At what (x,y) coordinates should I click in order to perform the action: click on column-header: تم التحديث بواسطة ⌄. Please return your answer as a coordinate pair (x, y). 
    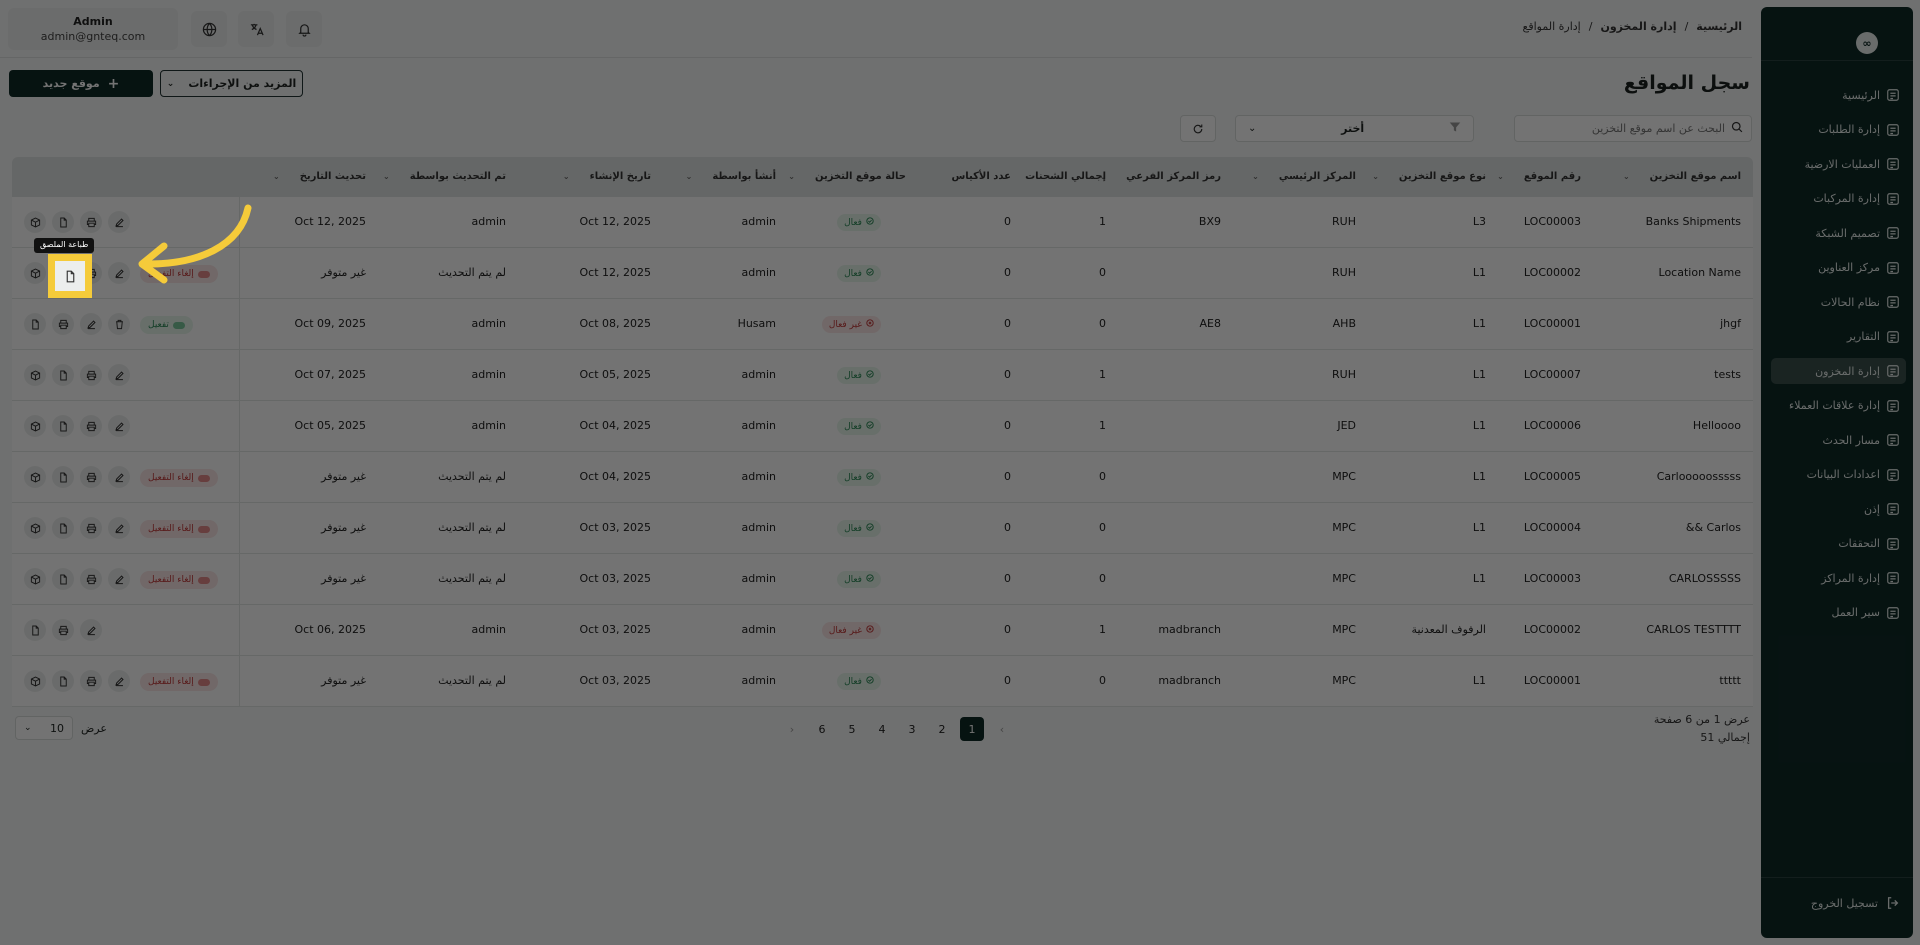
    Looking at the image, I should click on (444, 176).